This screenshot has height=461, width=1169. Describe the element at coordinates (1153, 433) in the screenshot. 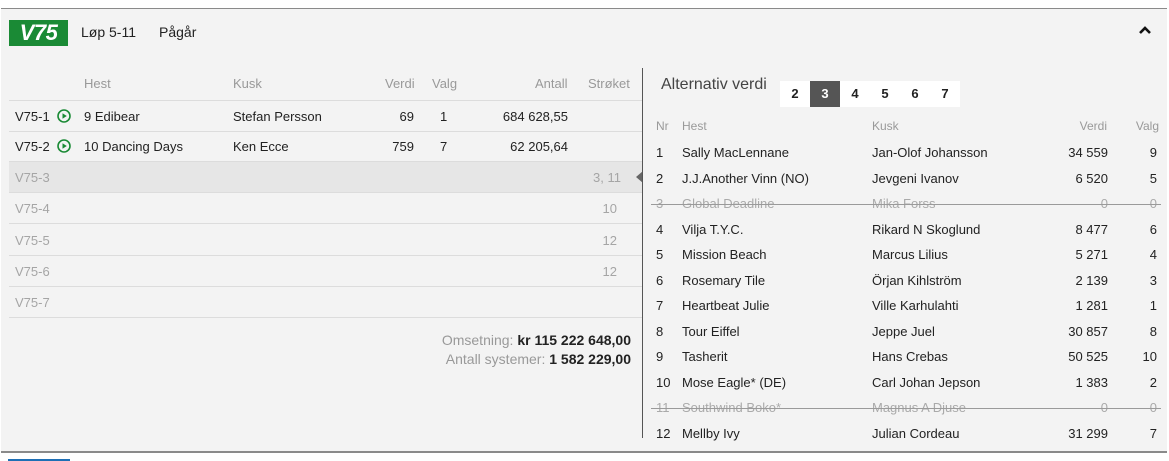

I see `alt-valg: 7` at that location.